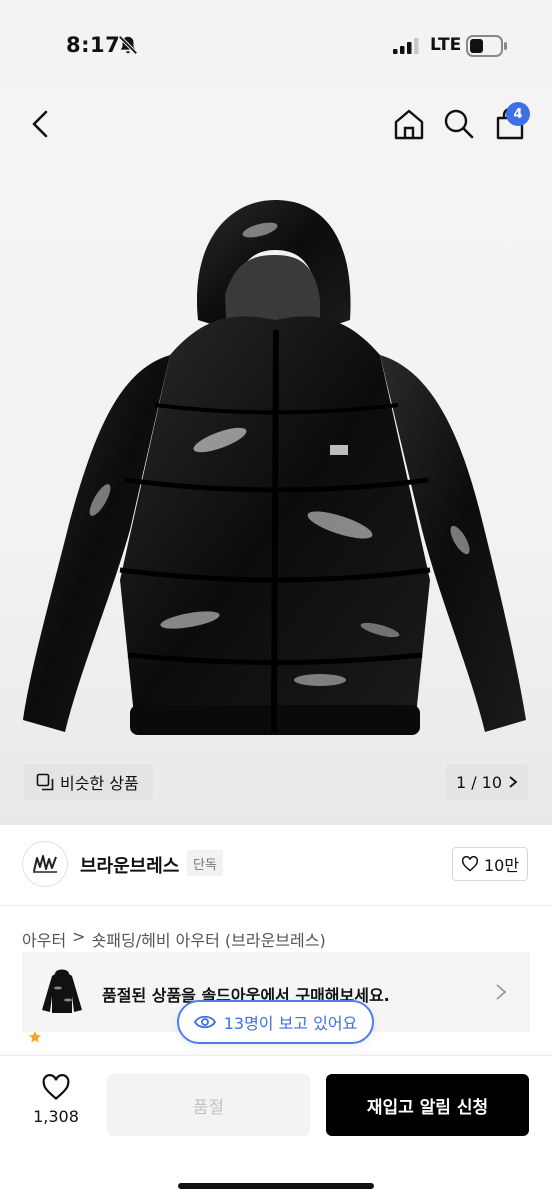 The image size is (552, 1200). What do you see at coordinates (479, 782) in the screenshot?
I see `image-counter-label: 1 / 10` at bounding box center [479, 782].